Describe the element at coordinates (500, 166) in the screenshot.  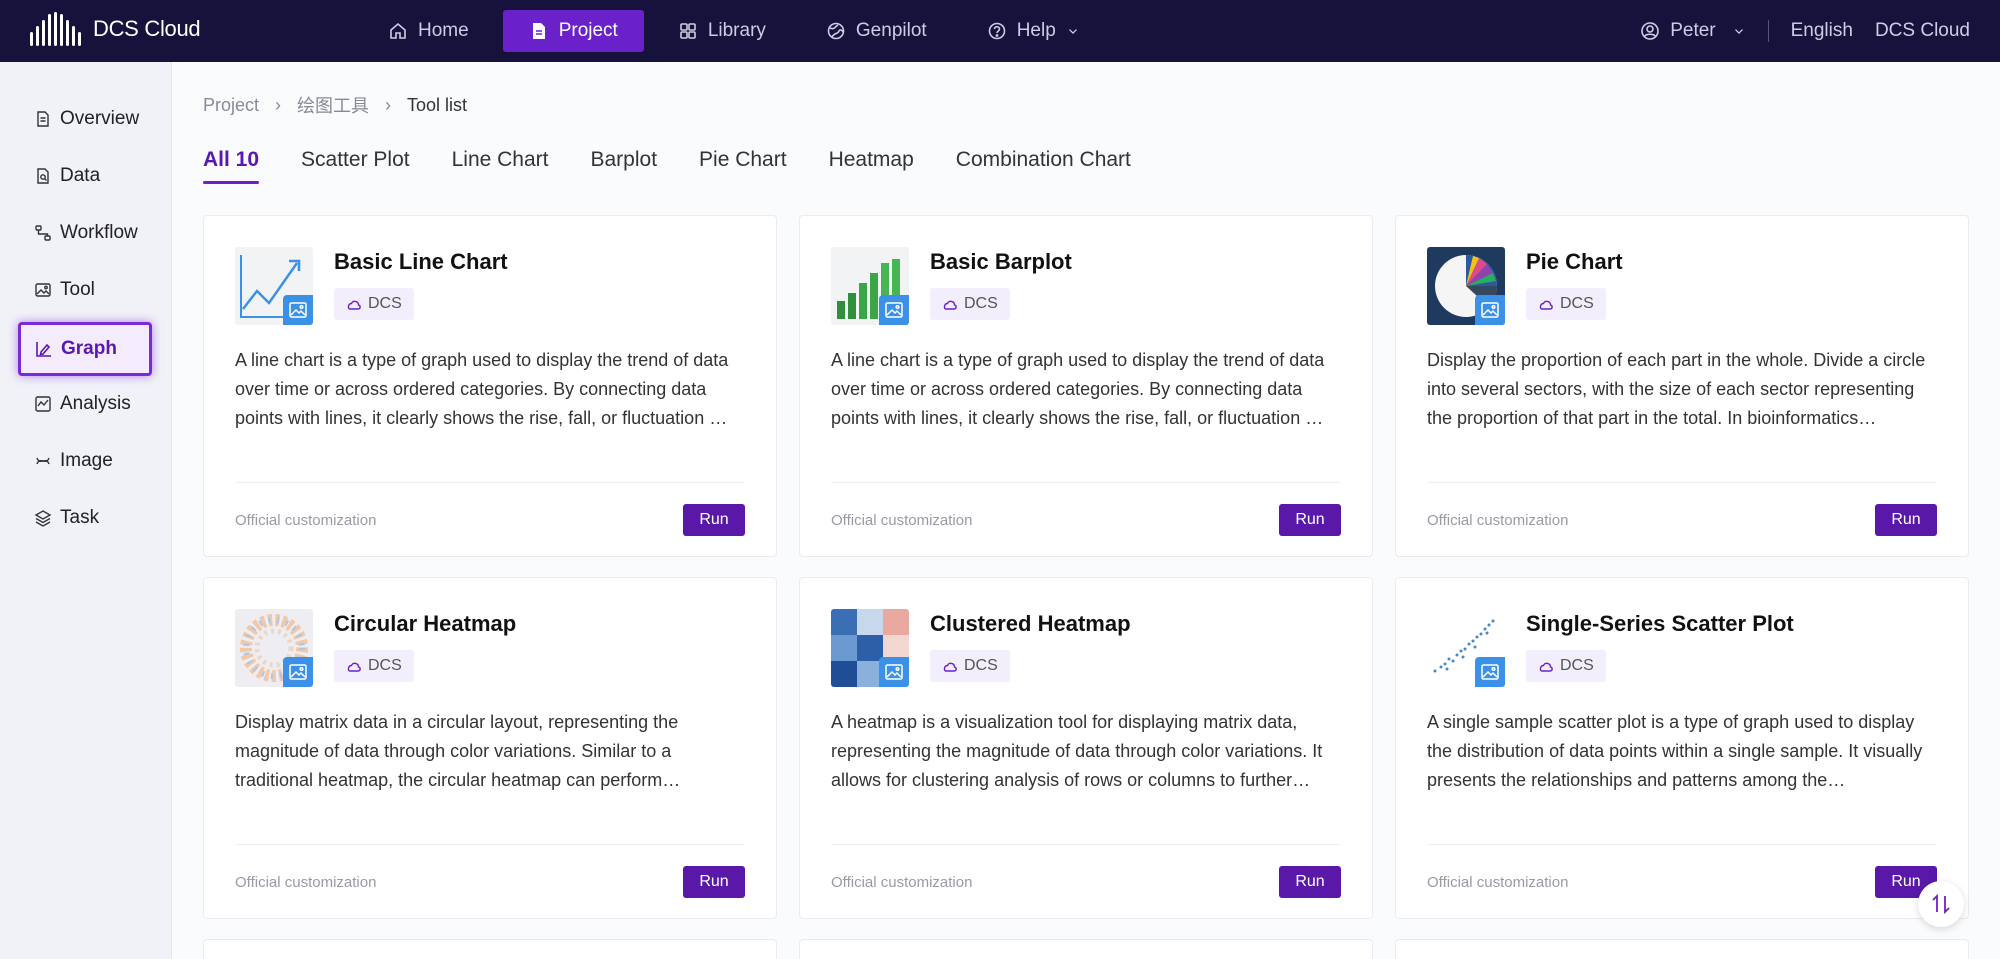
I see `tab-line-chart: Line Chart` at that location.